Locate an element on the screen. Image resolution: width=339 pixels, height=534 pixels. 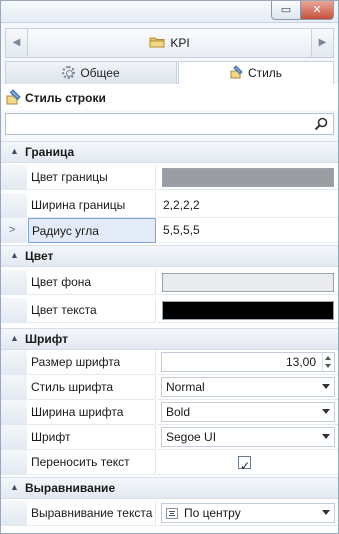
text-color-value is located at coordinates (248, 310).